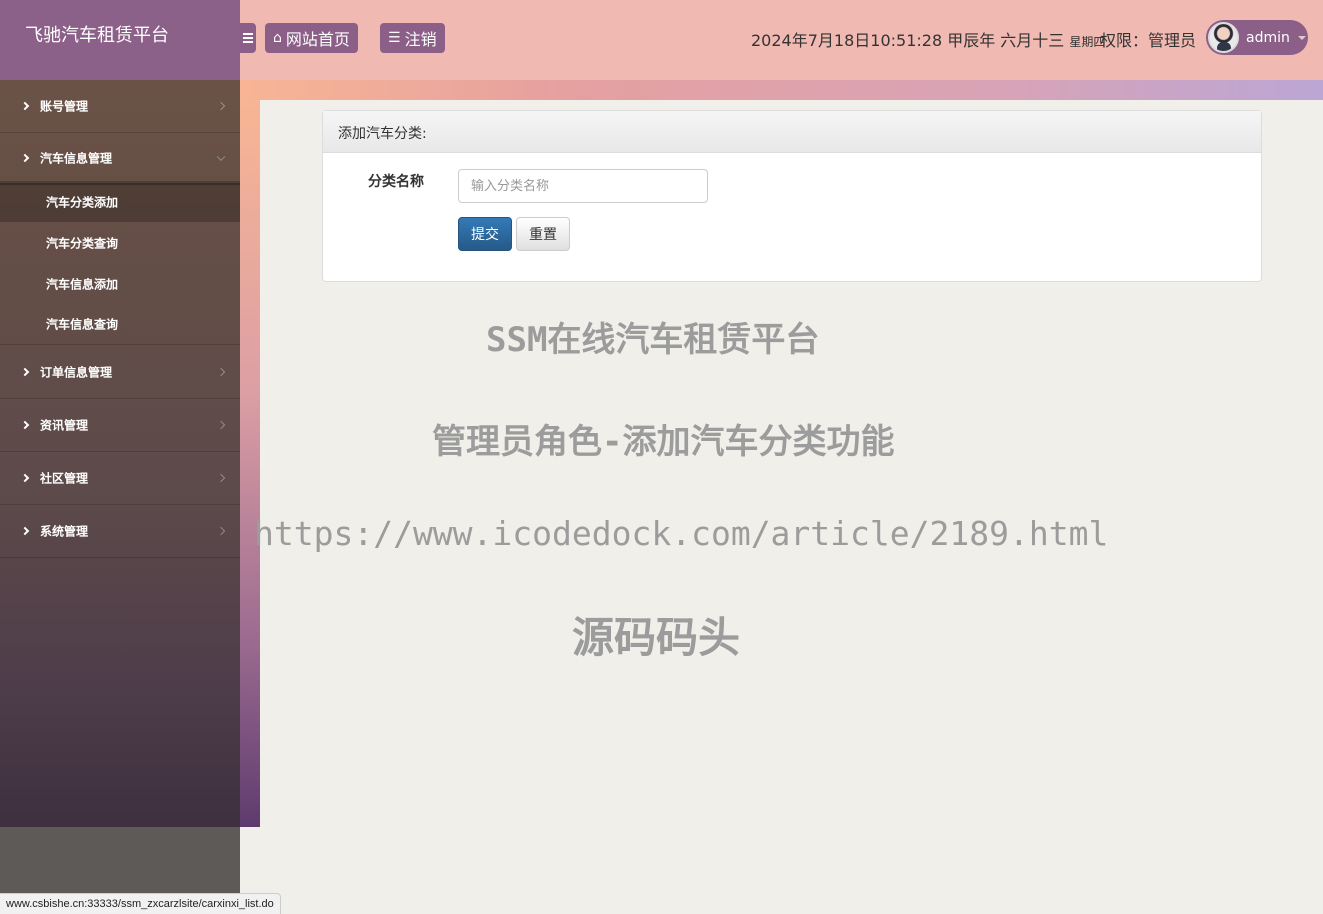  Describe the element at coordinates (543, 234) in the screenshot. I see `reset-button: 重置` at that location.